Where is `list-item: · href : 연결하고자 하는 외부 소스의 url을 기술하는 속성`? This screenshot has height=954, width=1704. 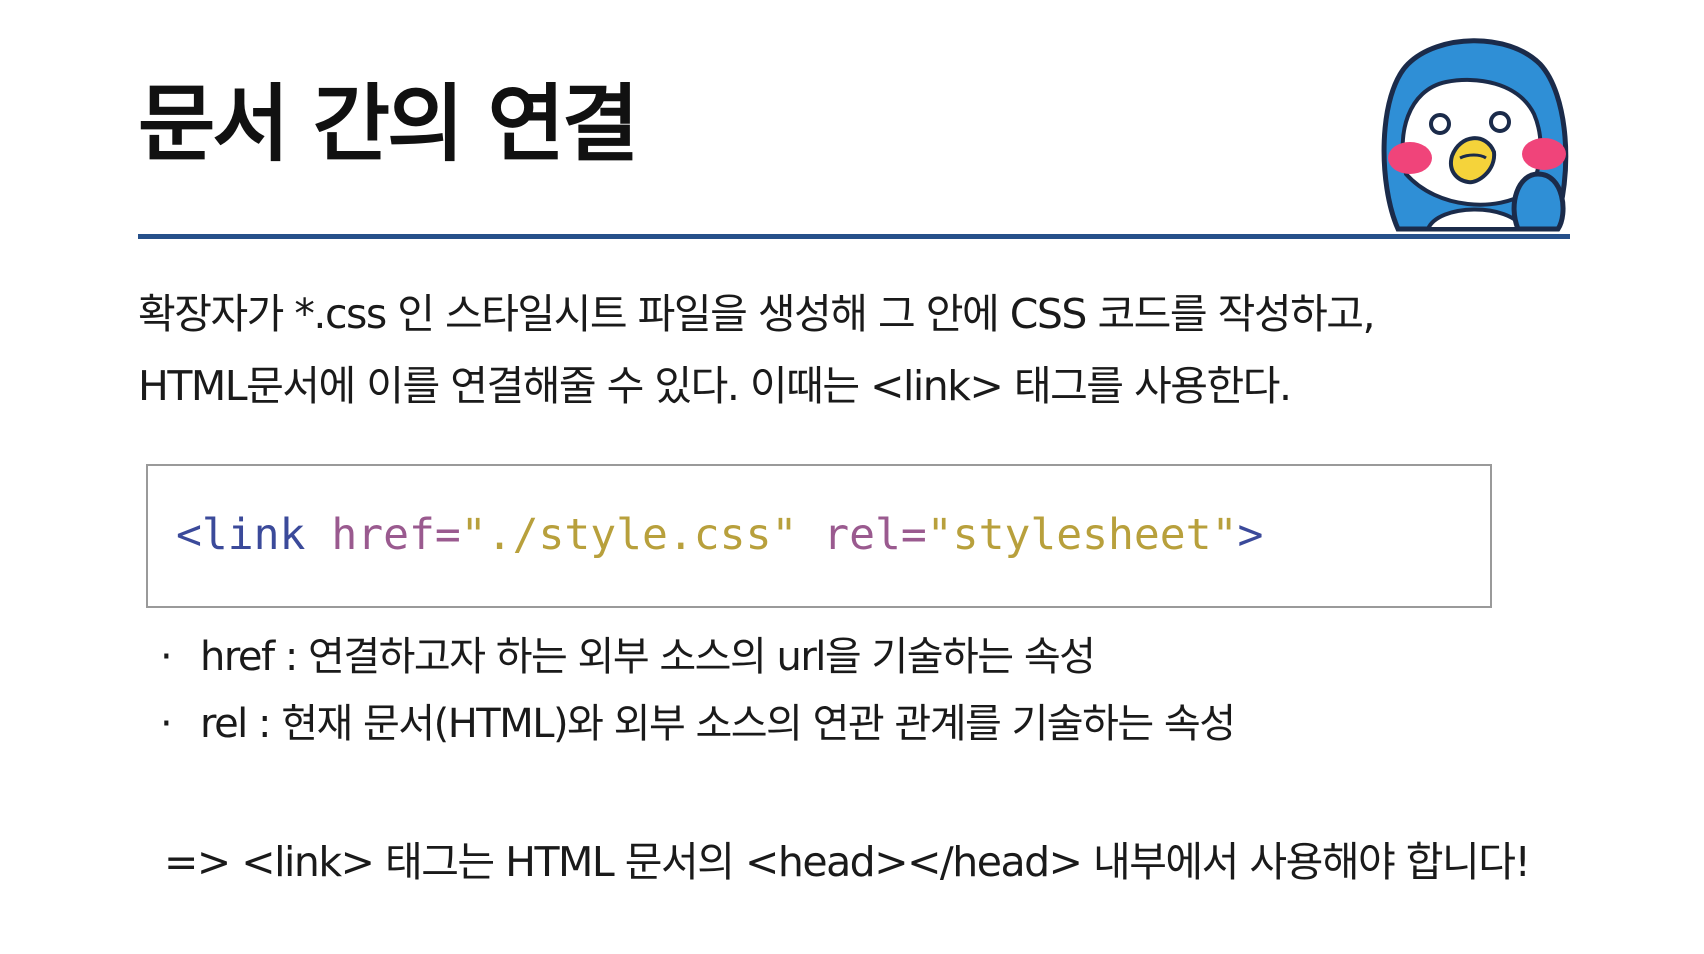 list-item: · href : 연결하고자 하는 외부 소스의 url을 기술하는 속성 is located at coordinates (697, 657).